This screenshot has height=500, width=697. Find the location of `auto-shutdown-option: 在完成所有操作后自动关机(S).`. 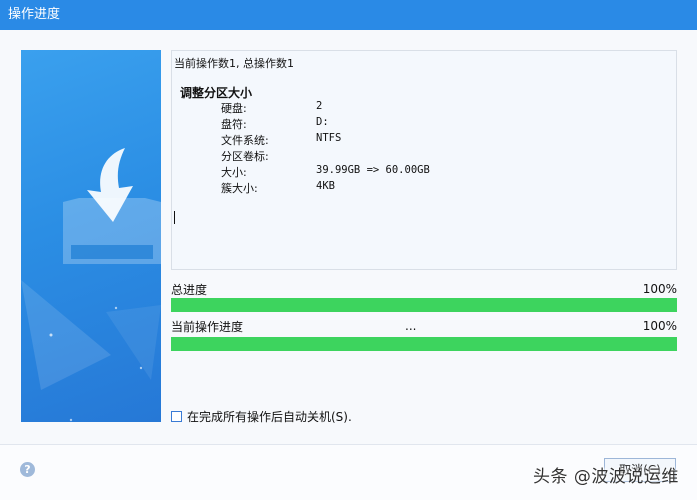

auto-shutdown-option: 在完成所有操作后自动关机(S). is located at coordinates (261, 416).